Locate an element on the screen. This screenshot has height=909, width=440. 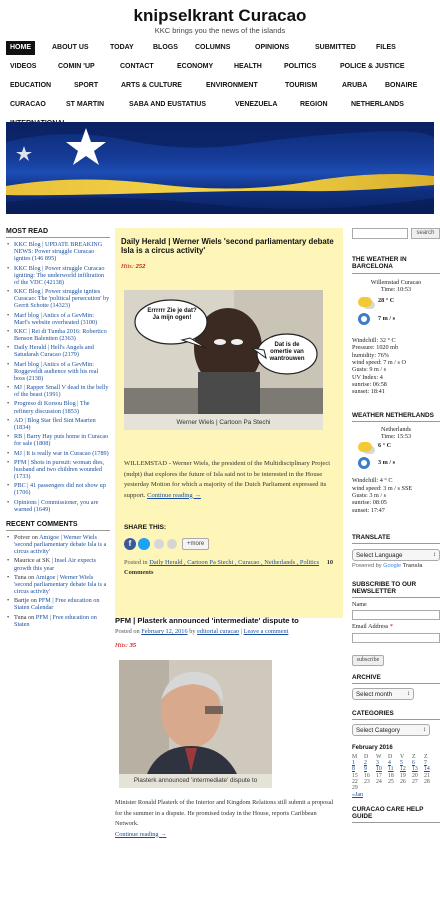
print-share-icon is located at coordinates (172, 544).